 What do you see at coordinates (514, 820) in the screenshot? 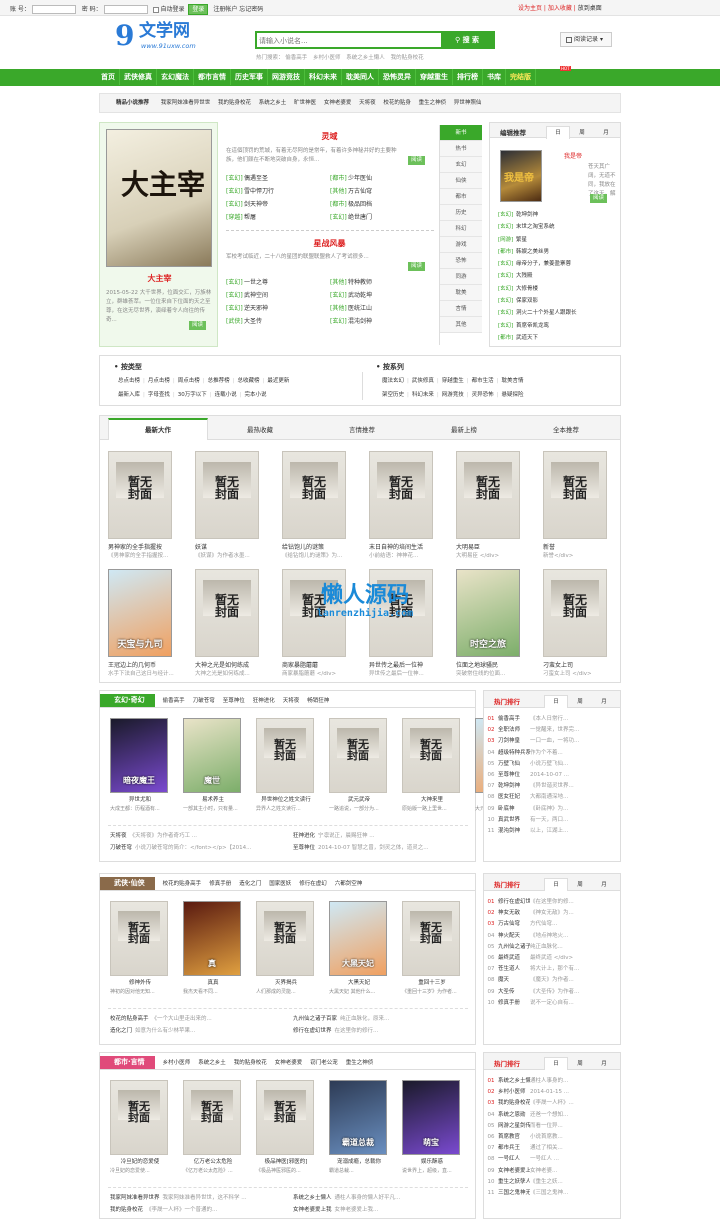
I see `rank-book-link: 真武世界` at bounding box center [514, 820].